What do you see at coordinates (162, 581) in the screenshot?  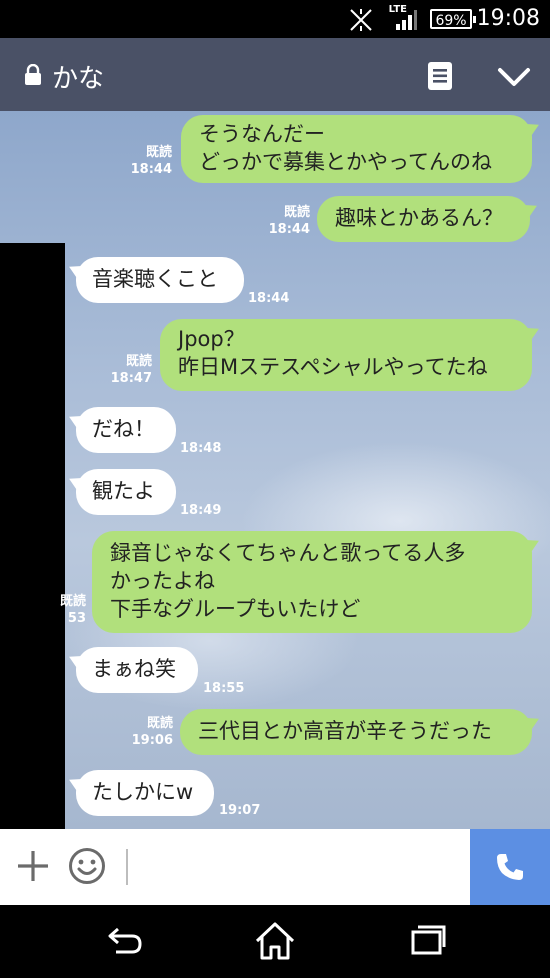 I see `message-text: かったよね` at bounding box center [162, 581].